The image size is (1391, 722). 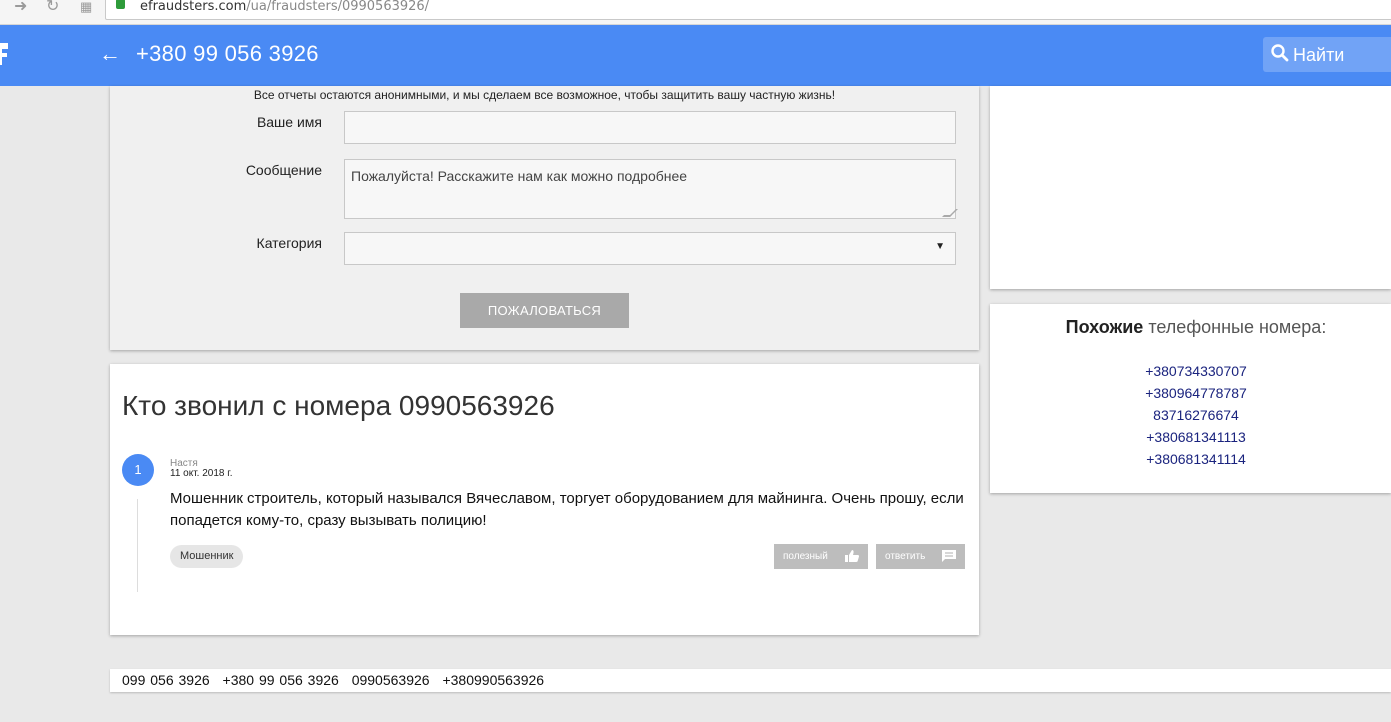 I want to click on similar-number-link: +380681341113, so click(x=1190, y=437).